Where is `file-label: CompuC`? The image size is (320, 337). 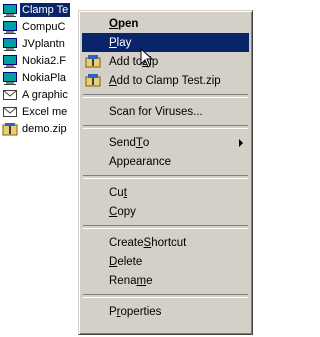 file-label: CompuC is located at coordinates (44, 27).